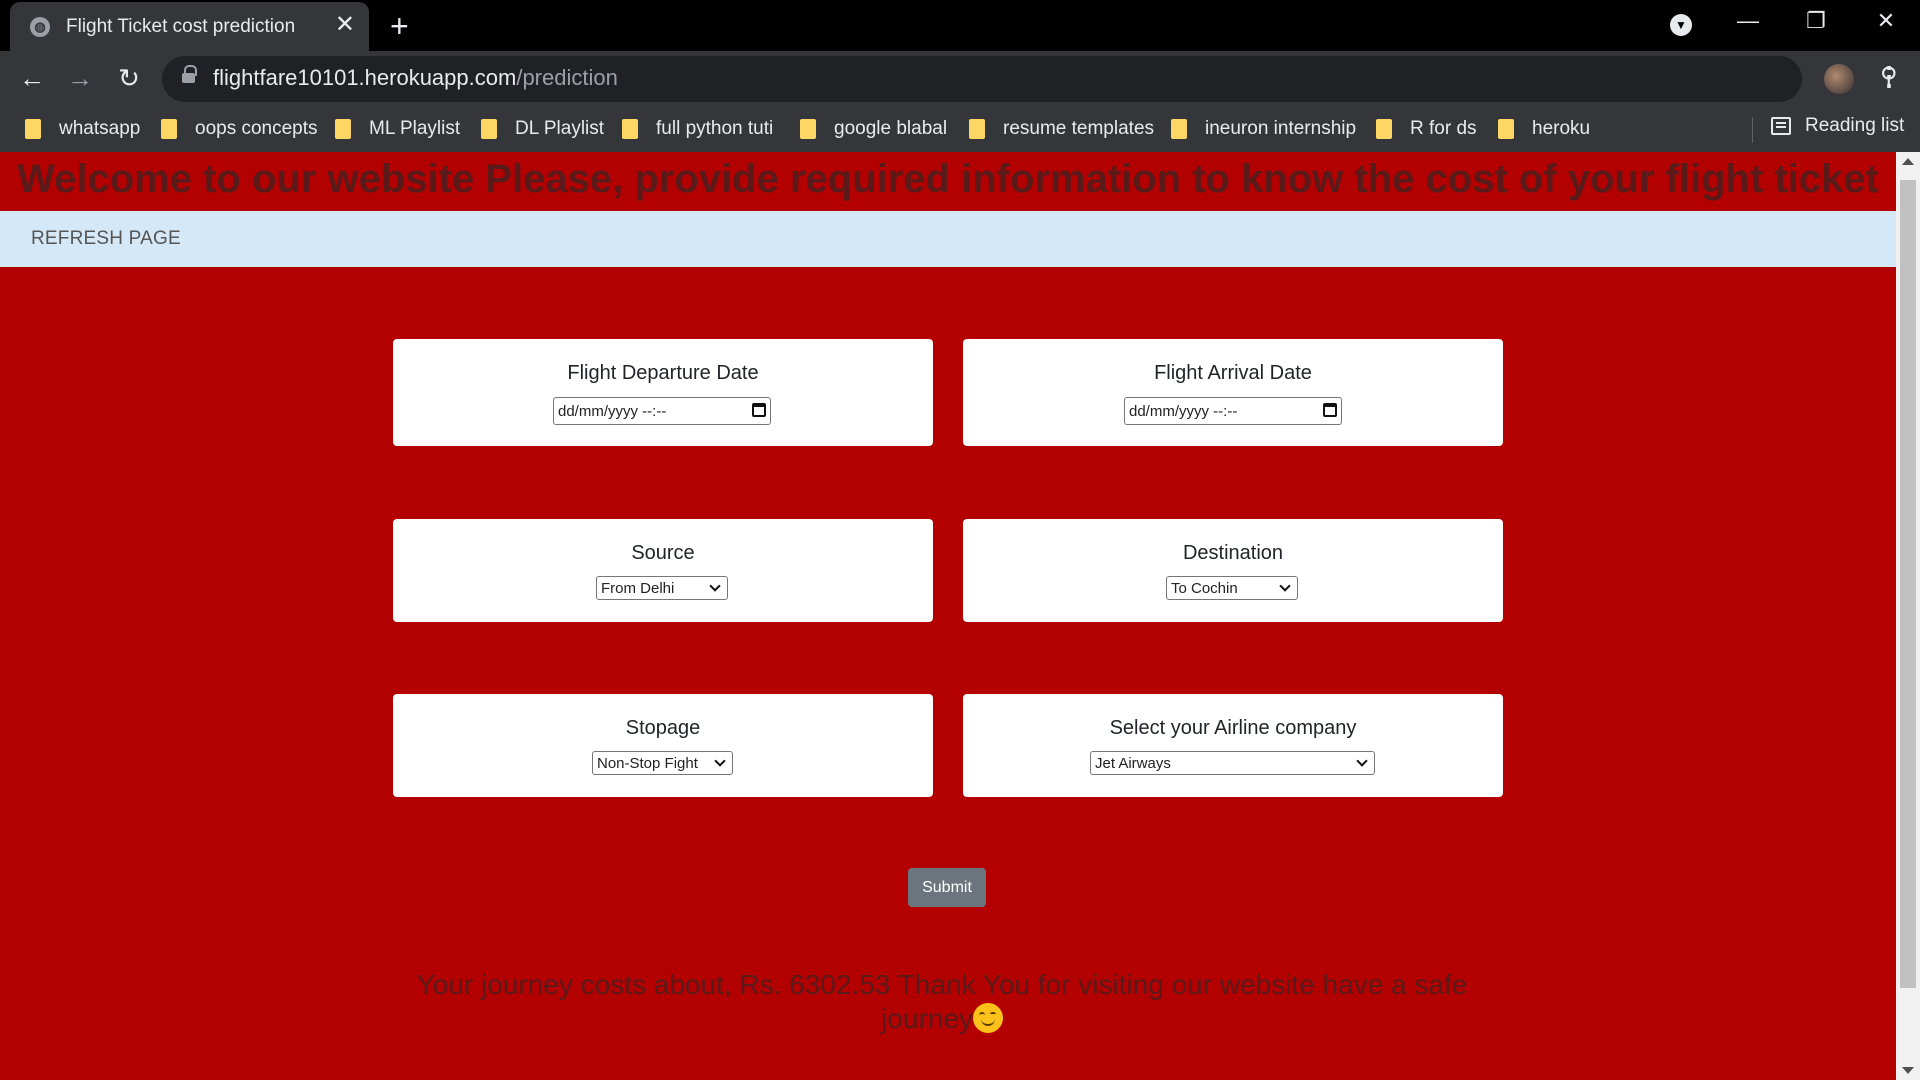 The height and width of the screenshot is (1080, 1920). Describe the element at coordinates (1748, 21) in the screenshot. I see `minimize-icon: —` at that location.